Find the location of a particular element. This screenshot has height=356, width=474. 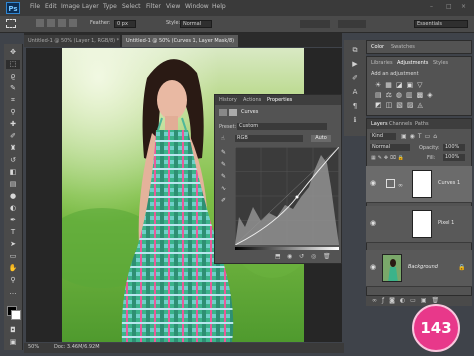

brush-tool-icon: ✐ is located at coordinates (13, 136).